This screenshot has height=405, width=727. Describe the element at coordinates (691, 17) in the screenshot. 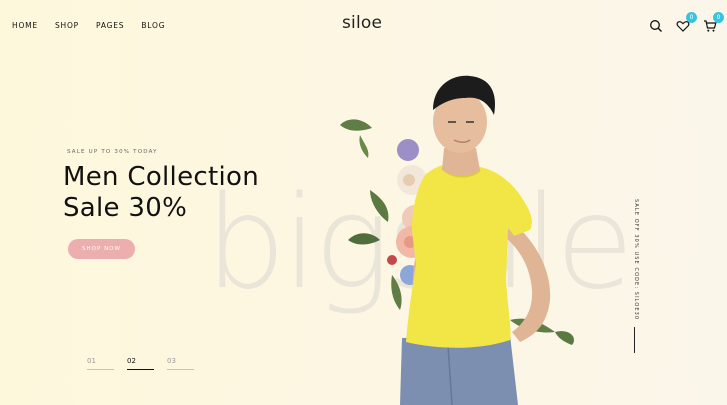

I see `wishlist-count-badge: 0` at that location.